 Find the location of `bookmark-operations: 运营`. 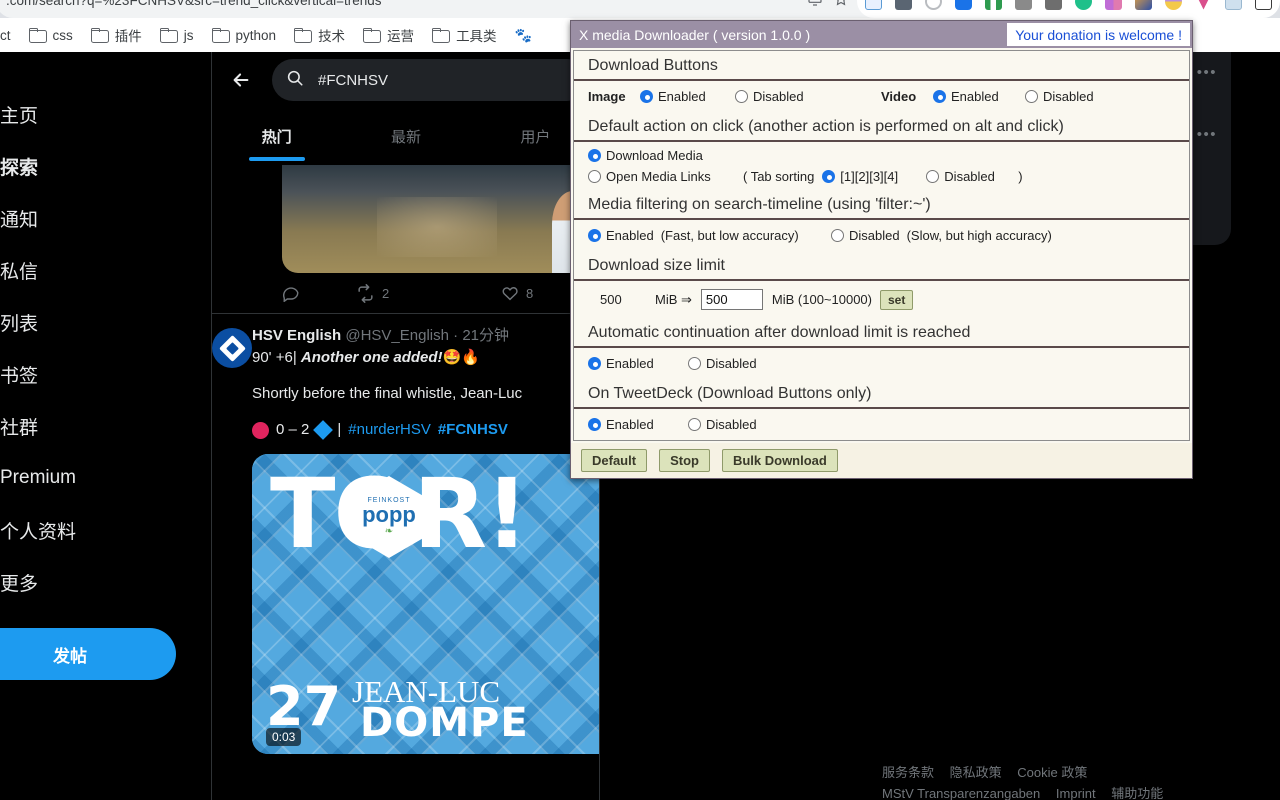

bookmark-operations: 运营 is located at coordinates (388, 35).